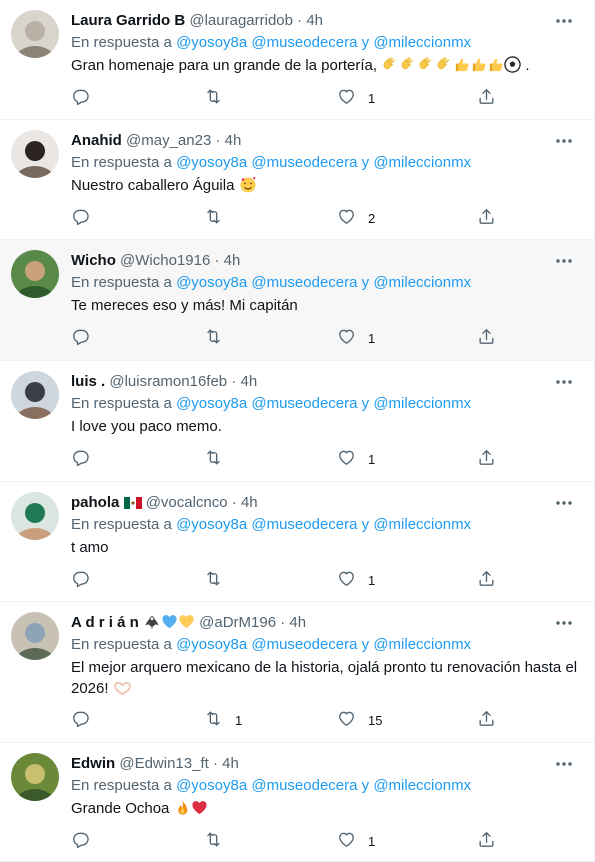 This screenshot has width=595, height=862. Describe the element at coordinates (241, 20) in the screenshot. I see `user-handle: @lauragarridob` at that location.